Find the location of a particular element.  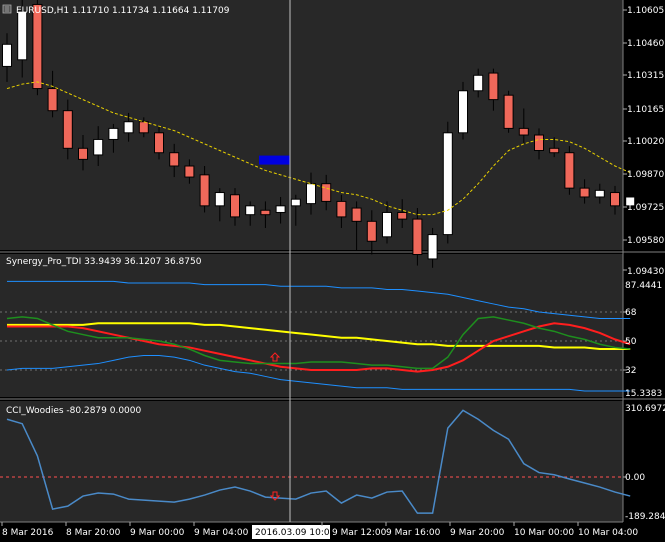

price-tick: 1.10020 is located at coordinates (645, 142).